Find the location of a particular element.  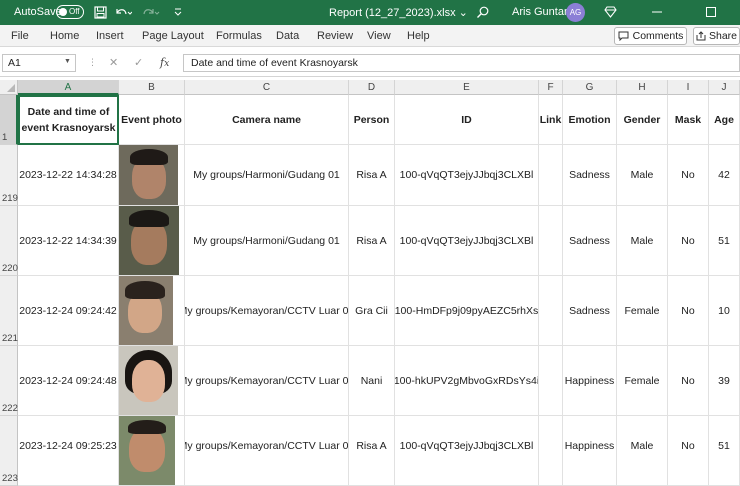

header-cell-person: Person is located at coordinates (372, 120).